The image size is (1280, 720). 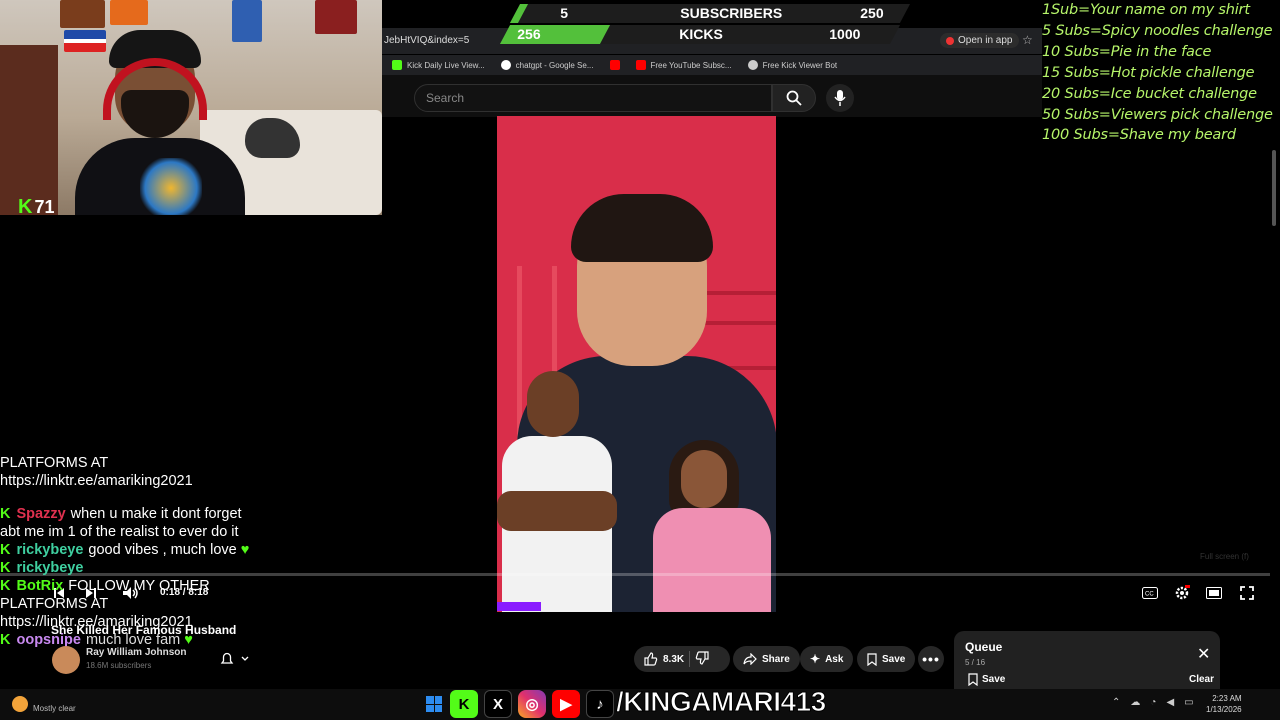 I want to click on tiktok-icon: ♪, so click(x=600, y=704).